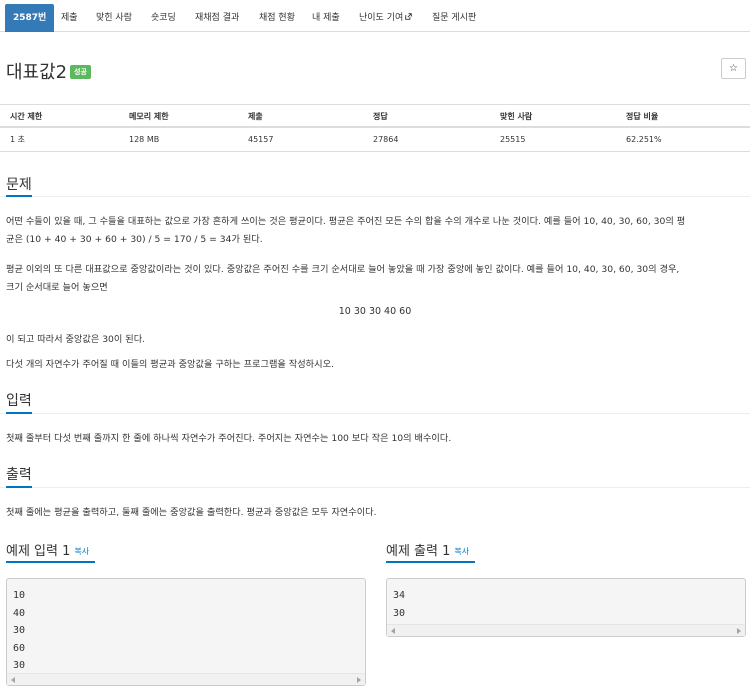  Describe the element at coordinates (430, 562) in the screenshot. I see `sample-output-underline` at that location.